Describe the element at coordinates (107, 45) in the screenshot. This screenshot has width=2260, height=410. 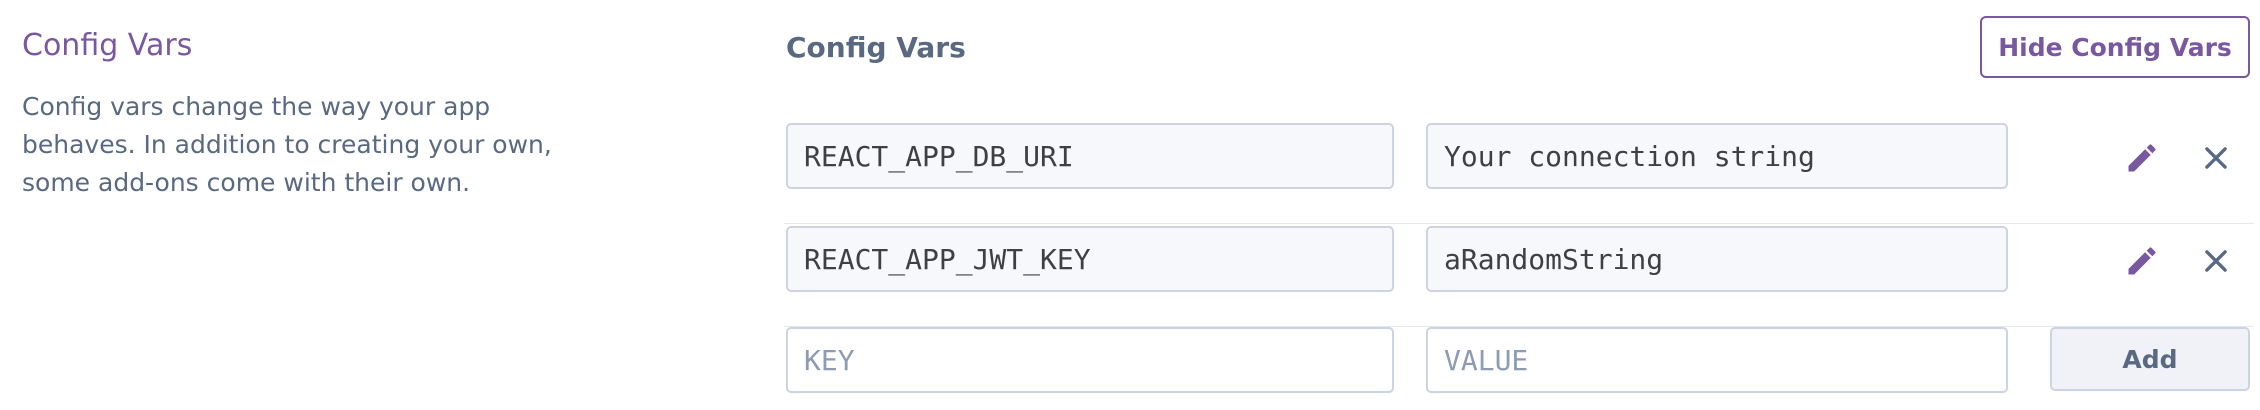
I see `config-vars-section-title: Config Vars` at that location.